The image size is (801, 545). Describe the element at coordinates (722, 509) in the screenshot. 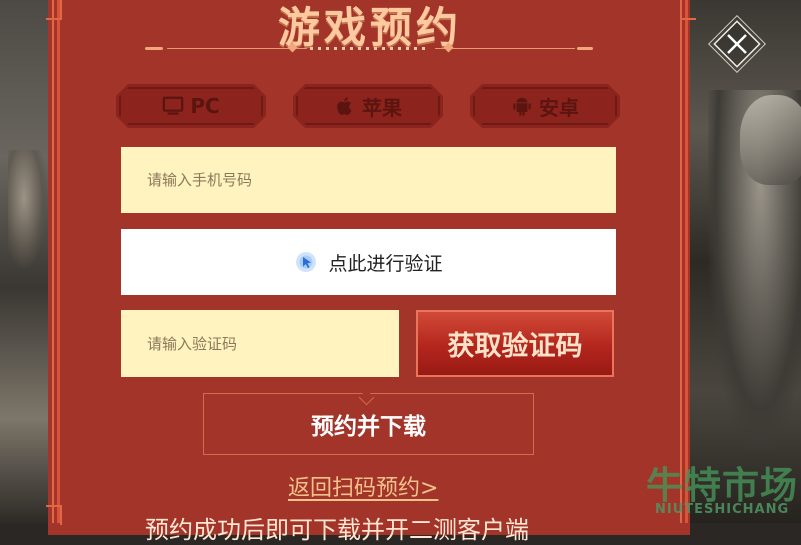

I see `watermark-subtext: NIUTESHICHANG` at that location.